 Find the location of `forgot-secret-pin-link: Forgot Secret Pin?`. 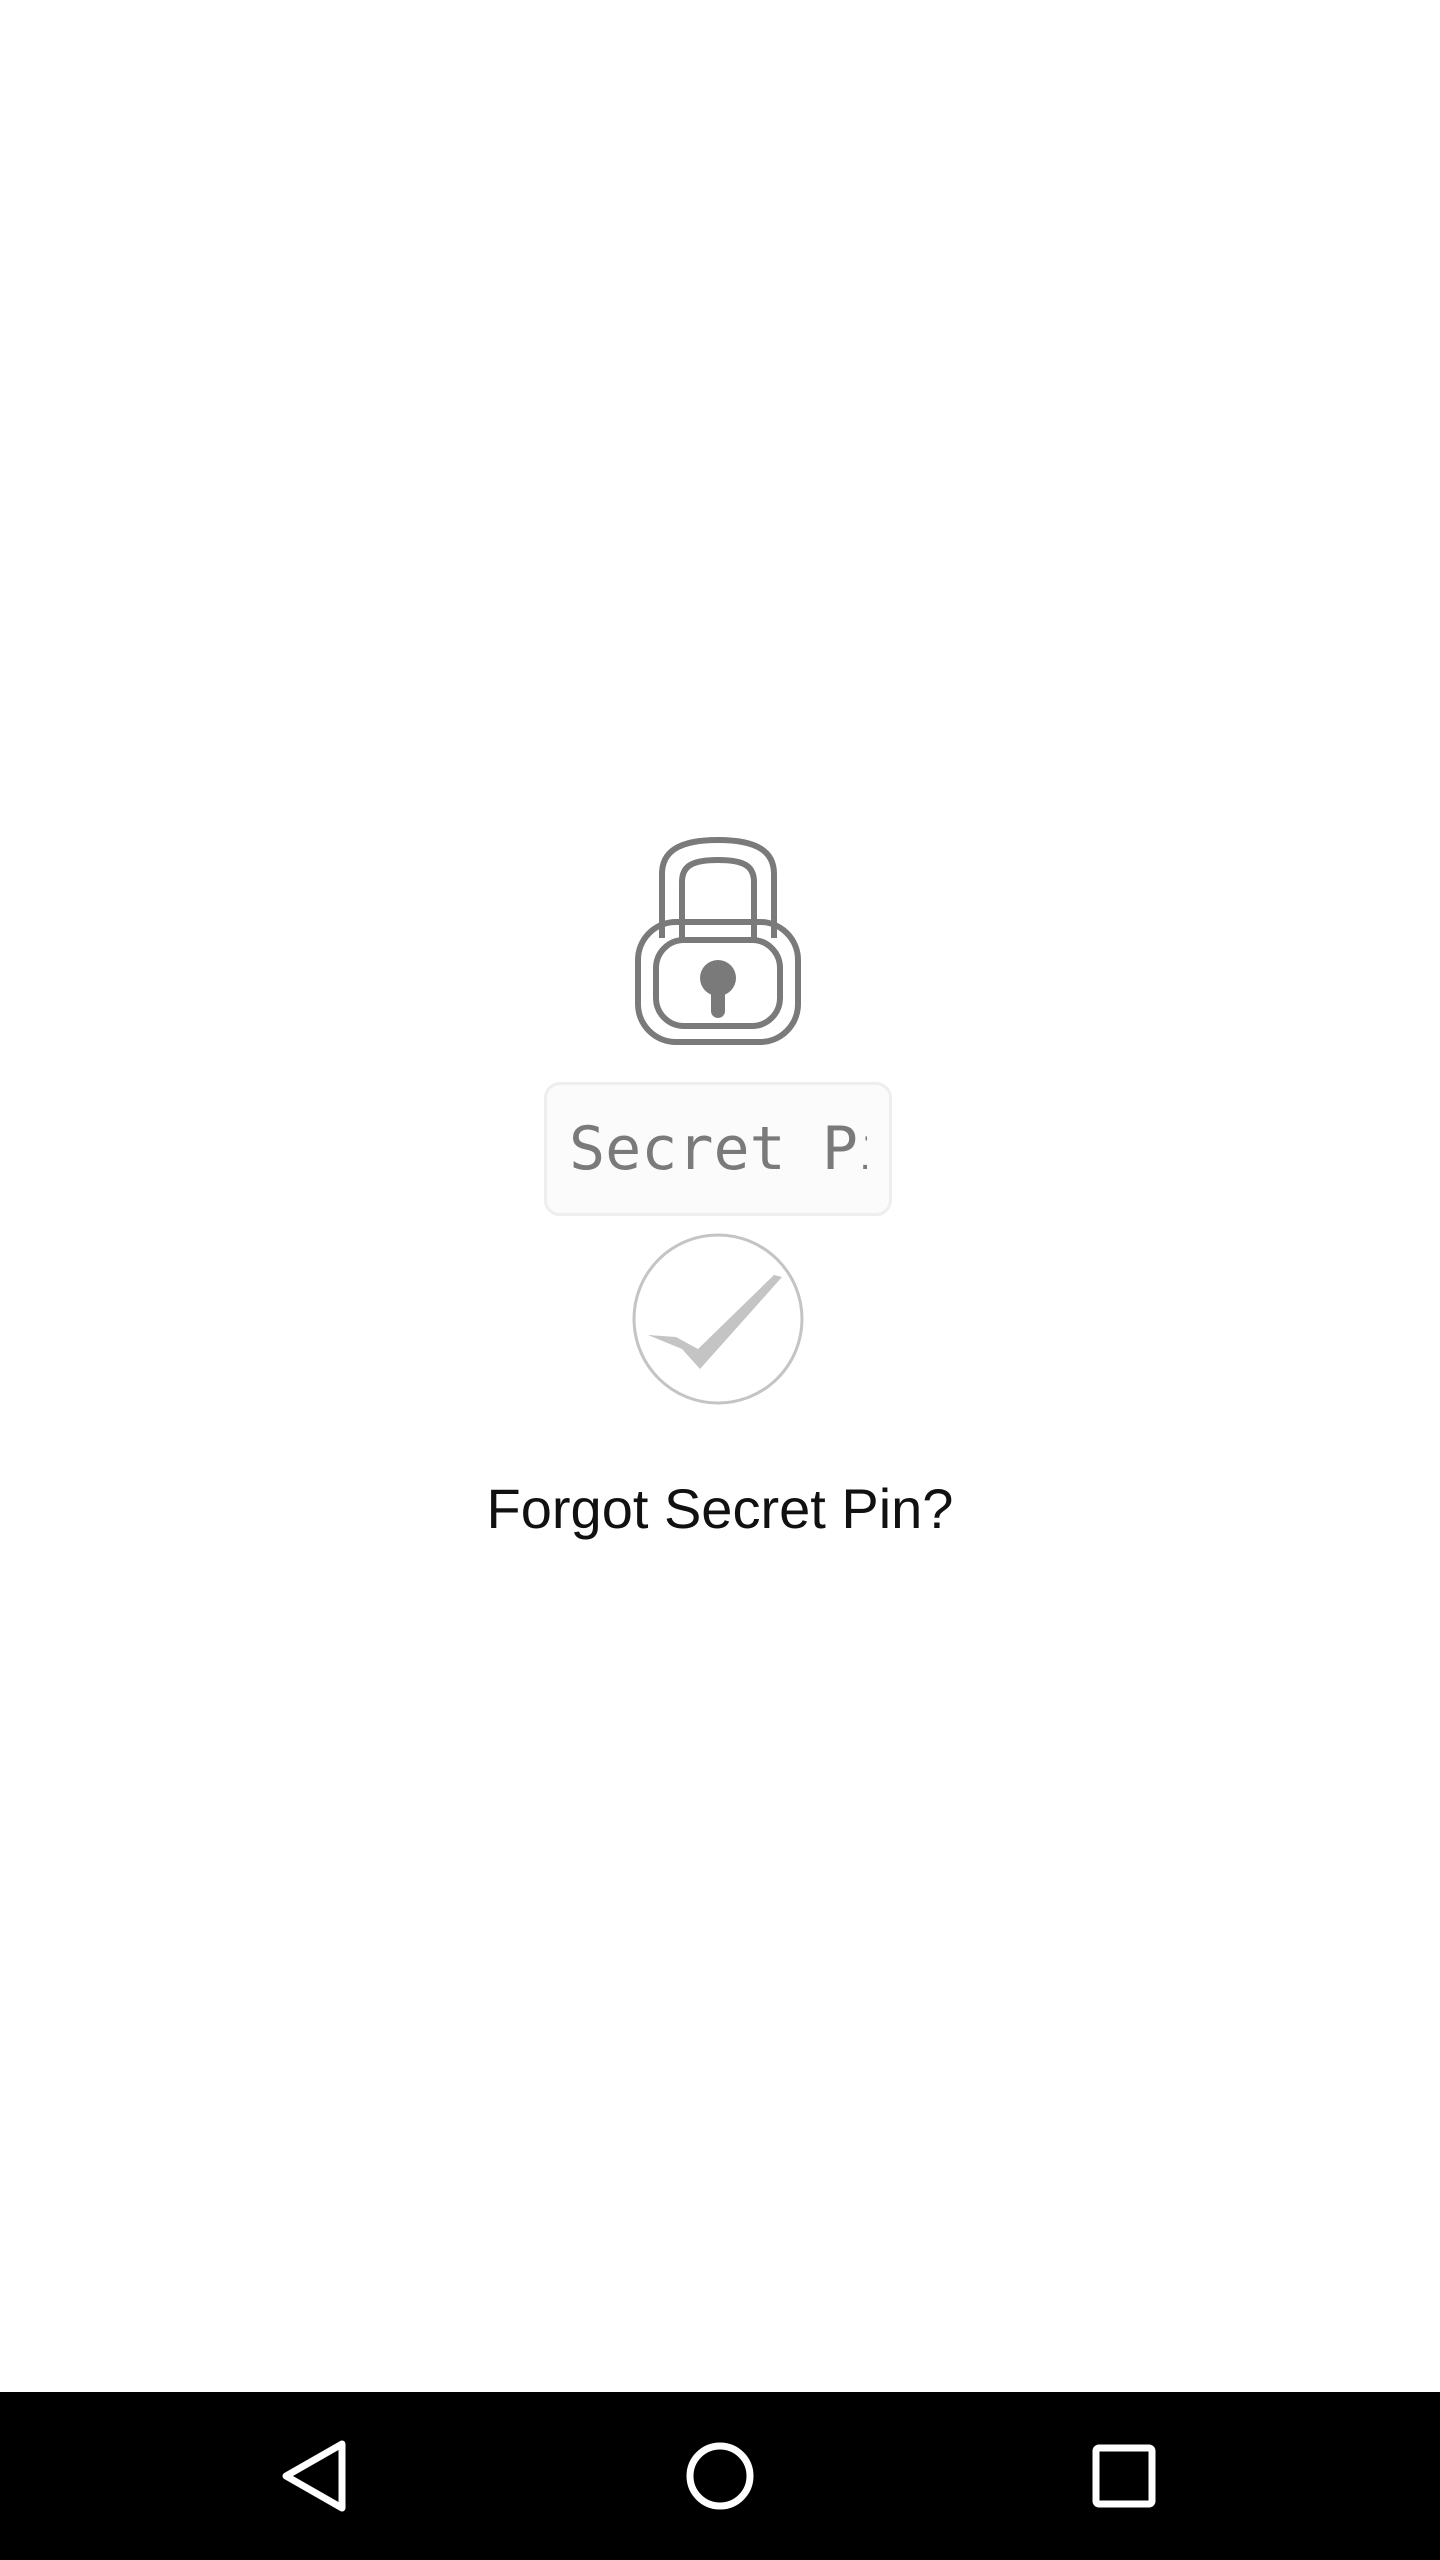

forgot-secret-pin-link: Forgot Secret Pin? is located at coordinates (720, 1508).